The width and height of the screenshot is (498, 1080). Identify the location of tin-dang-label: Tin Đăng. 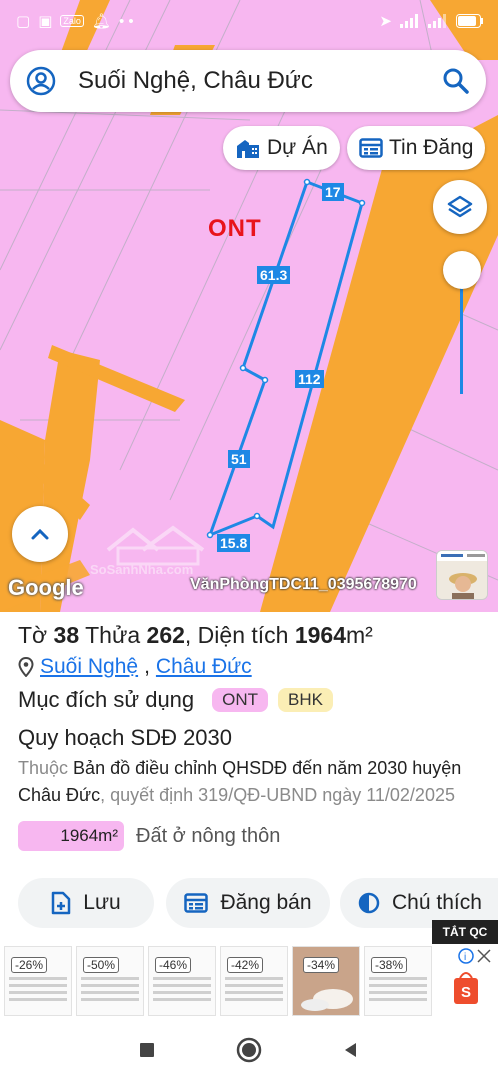
(431, 147).